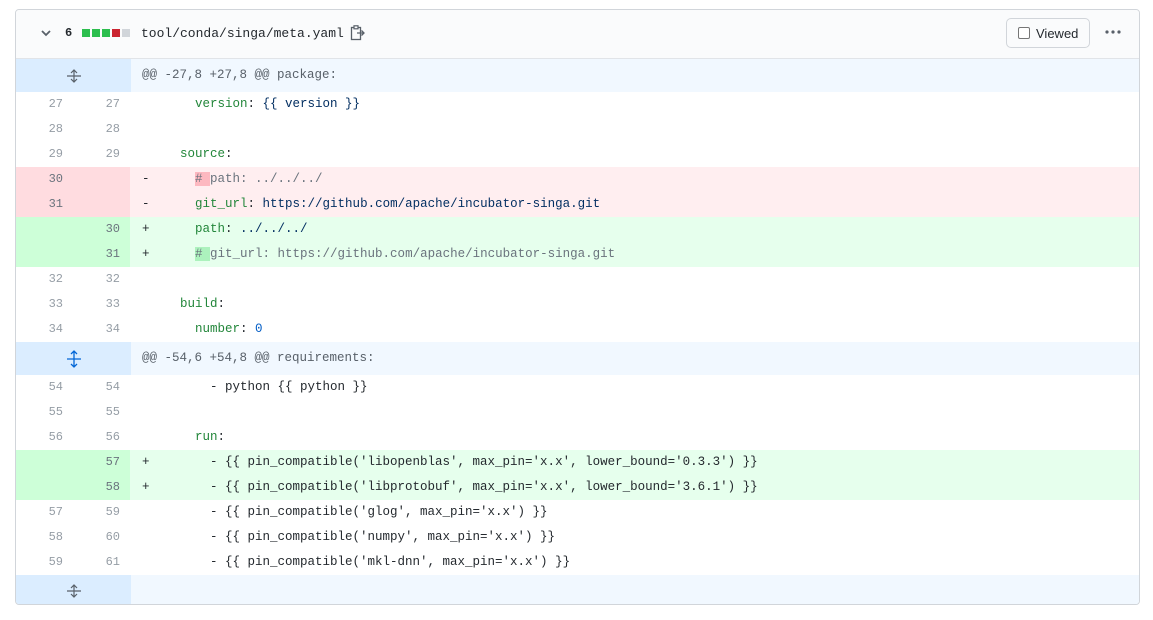  Describe the element at coordinates (46, 33) in the screenshot. I see `chevron-down-icon` at that location.